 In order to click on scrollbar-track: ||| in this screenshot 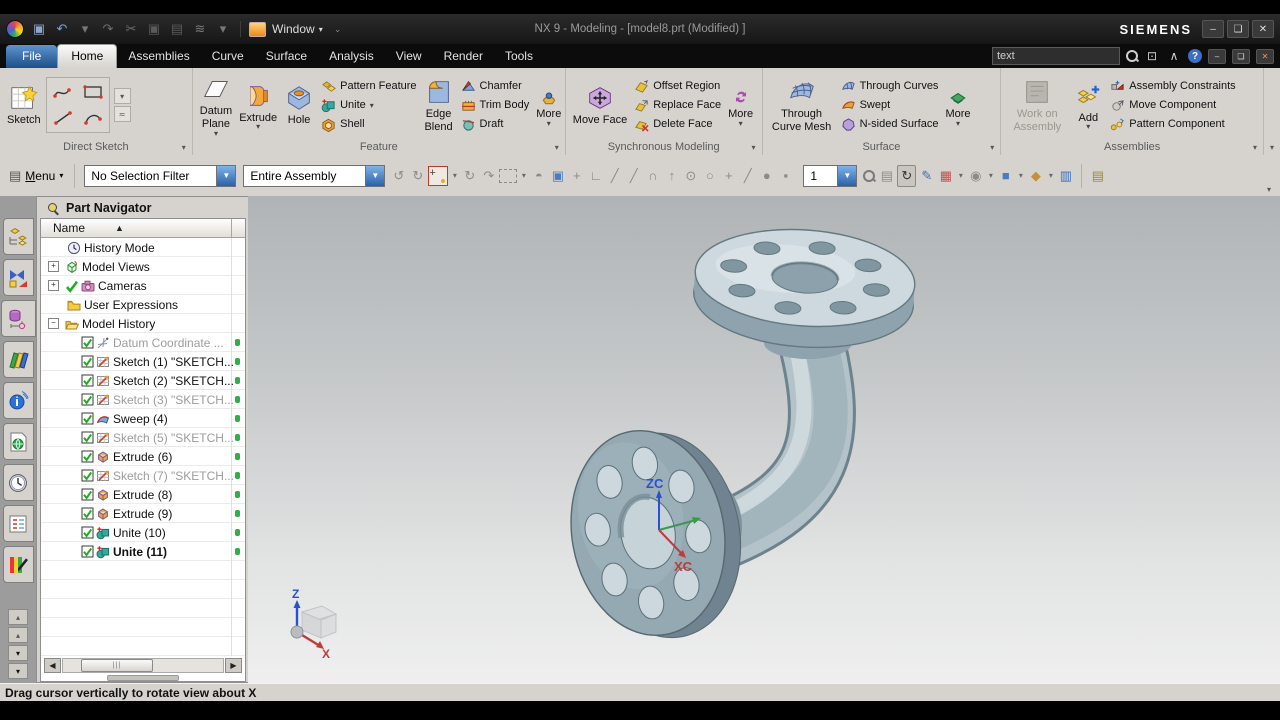, I will do `click(143, 665)`.